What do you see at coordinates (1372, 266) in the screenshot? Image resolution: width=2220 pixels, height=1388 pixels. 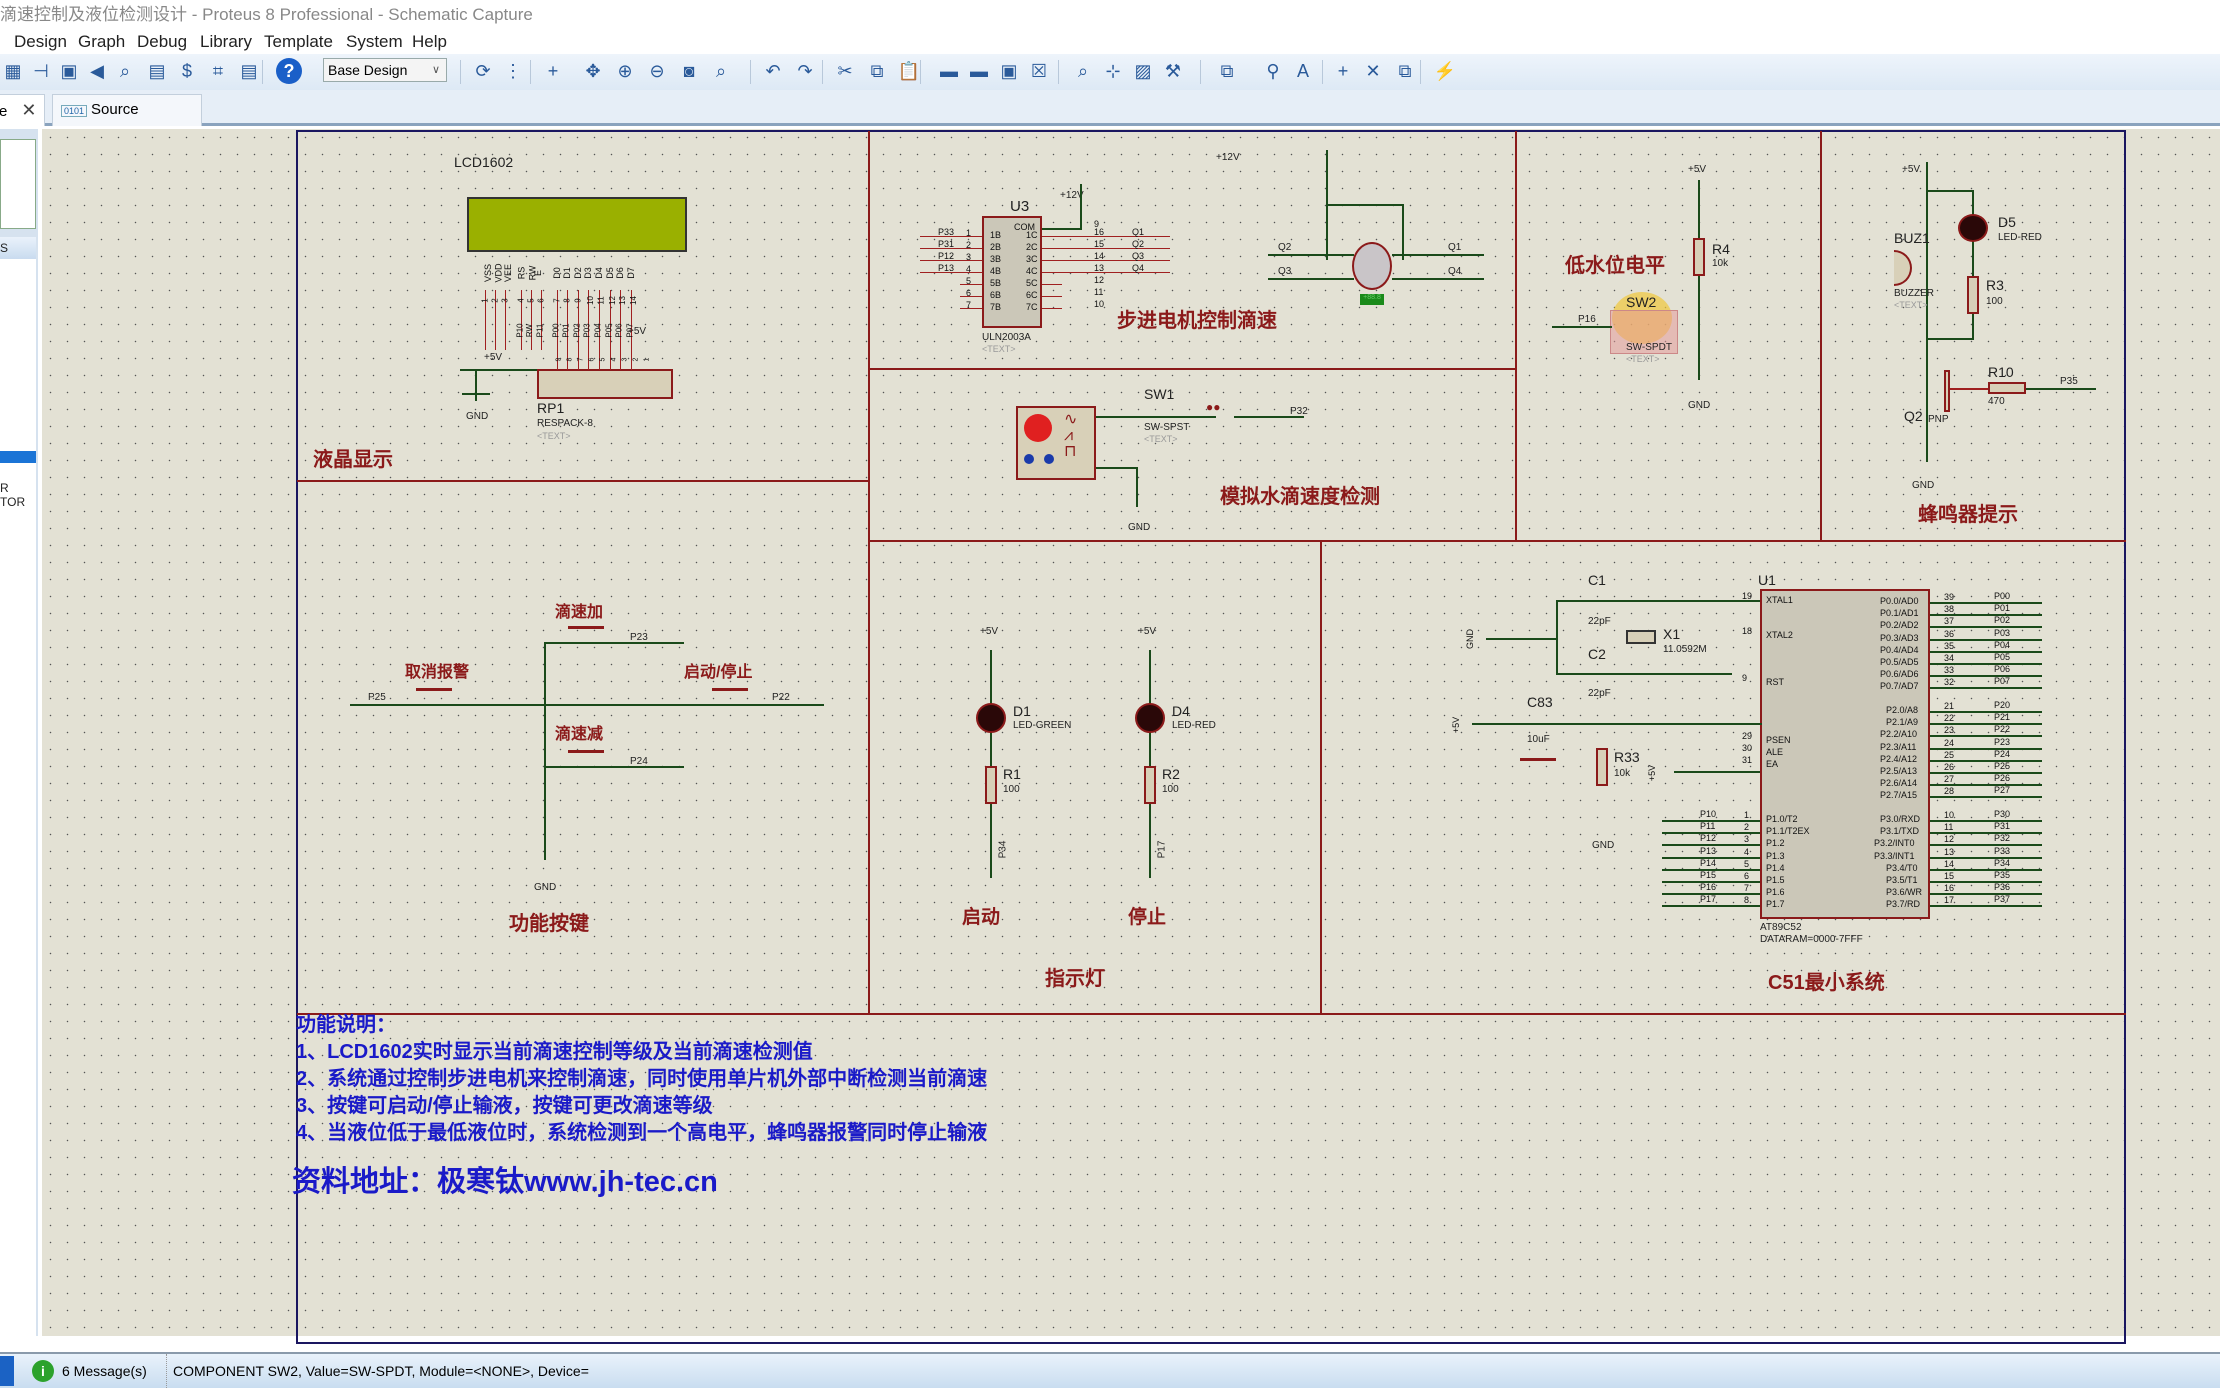 I see `stepper-motor` at bounding box center [1372, 266].